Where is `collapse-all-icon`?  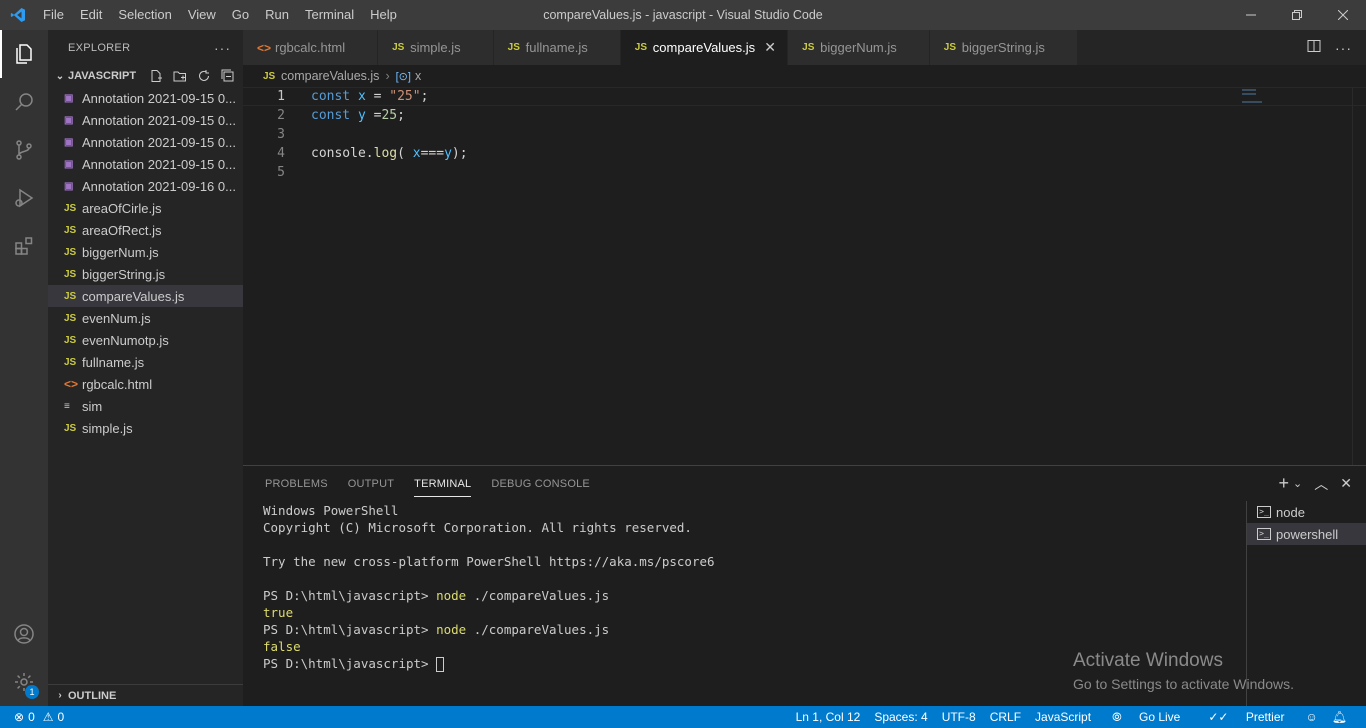
collapse-all-icon is located at coordinates (228, 76).